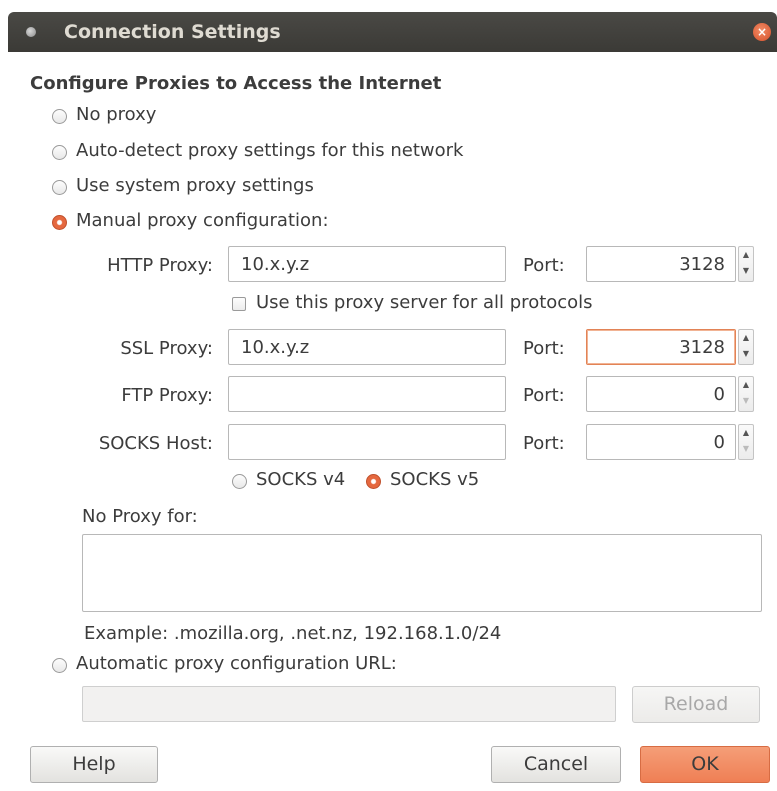  I want to click on socks-v4-radio, so click(239, 481).